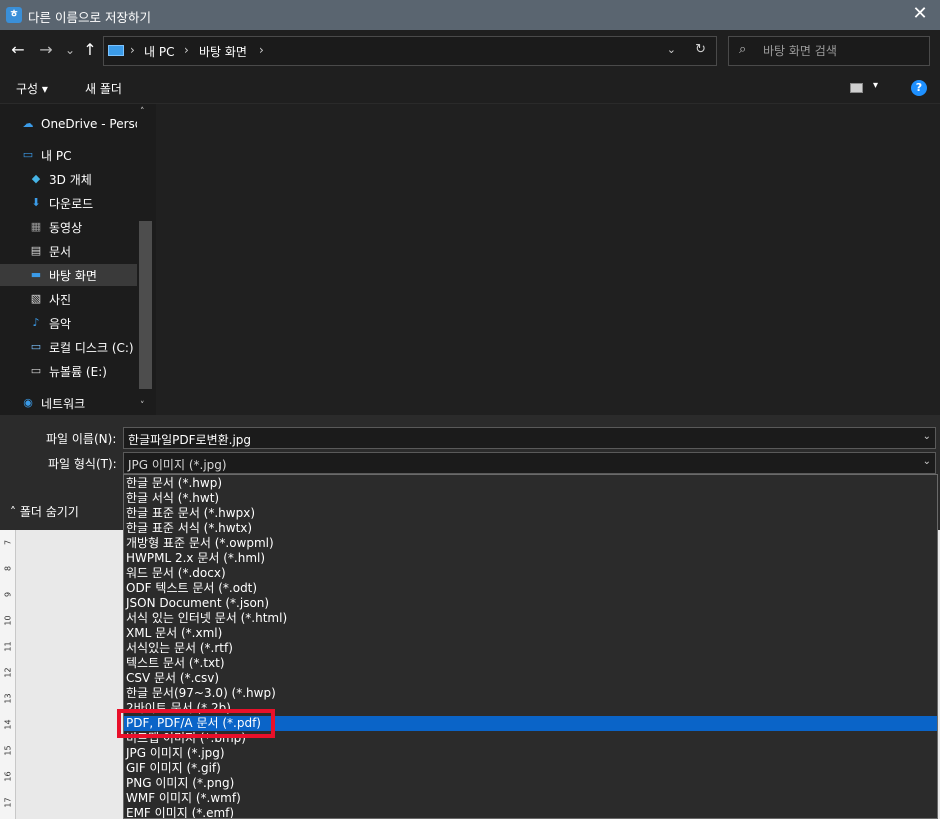 This screenshot has width=940, height=819. I want to click on sidebar-item: ☁ OneDrive - Personal, so click(69, 124).